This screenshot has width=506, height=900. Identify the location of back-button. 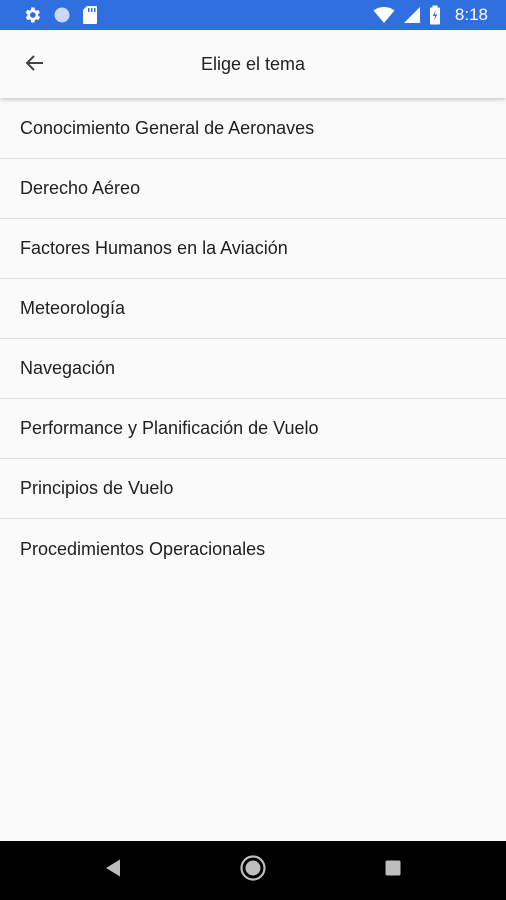
(35, 65).